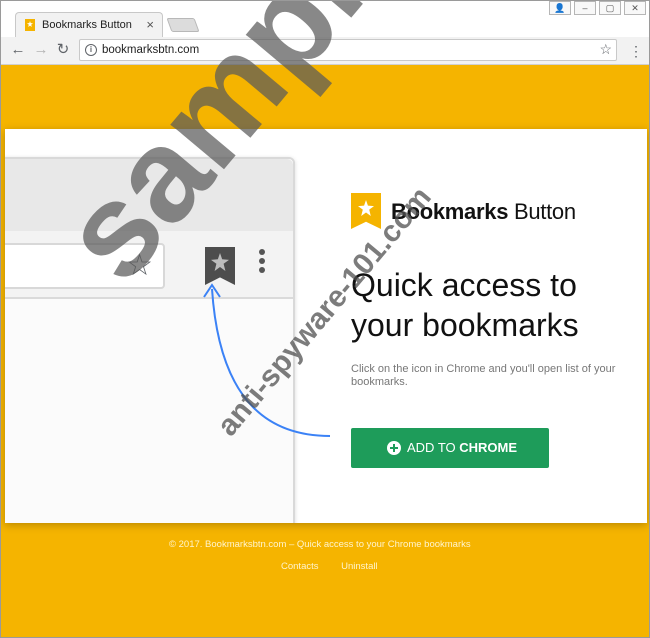 The height and width of the screenshot is (638, 650). I want to click on user-icon: 👤, so click(560, 8).